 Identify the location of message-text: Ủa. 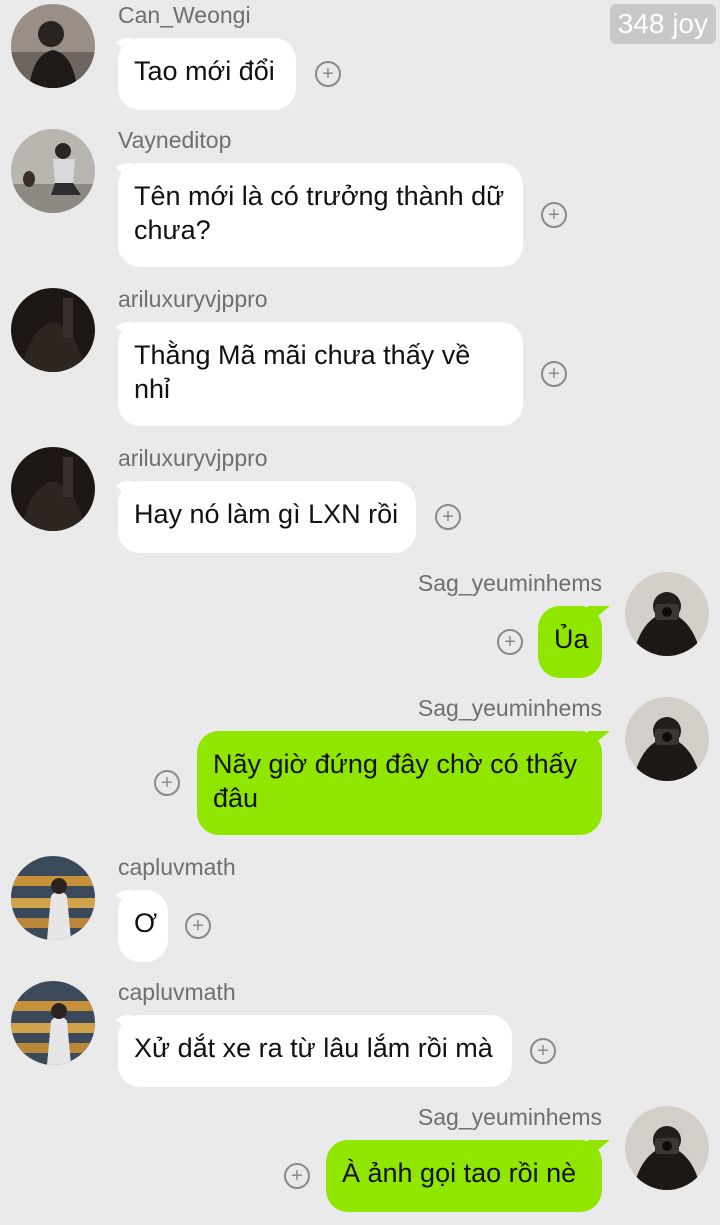
(571, 639).